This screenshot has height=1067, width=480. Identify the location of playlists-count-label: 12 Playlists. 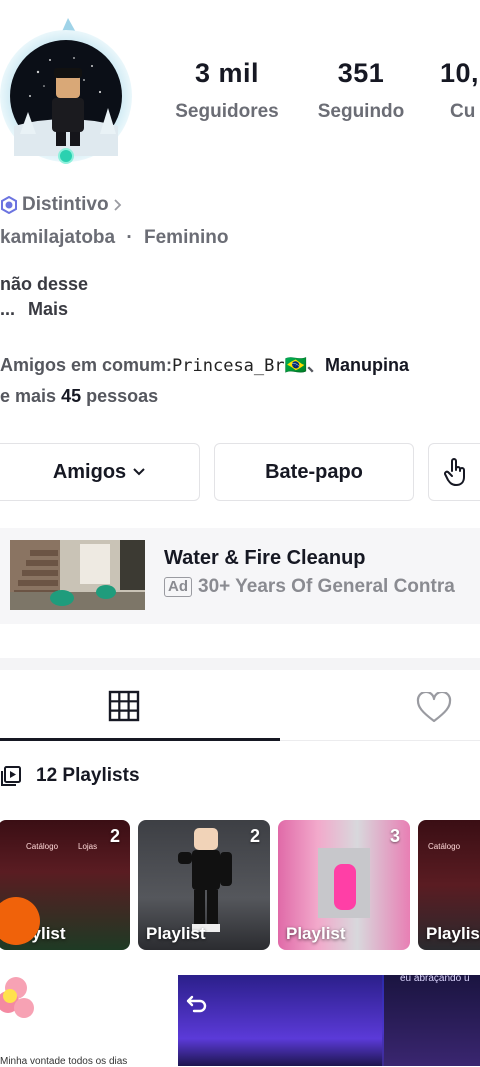
(88, 775).